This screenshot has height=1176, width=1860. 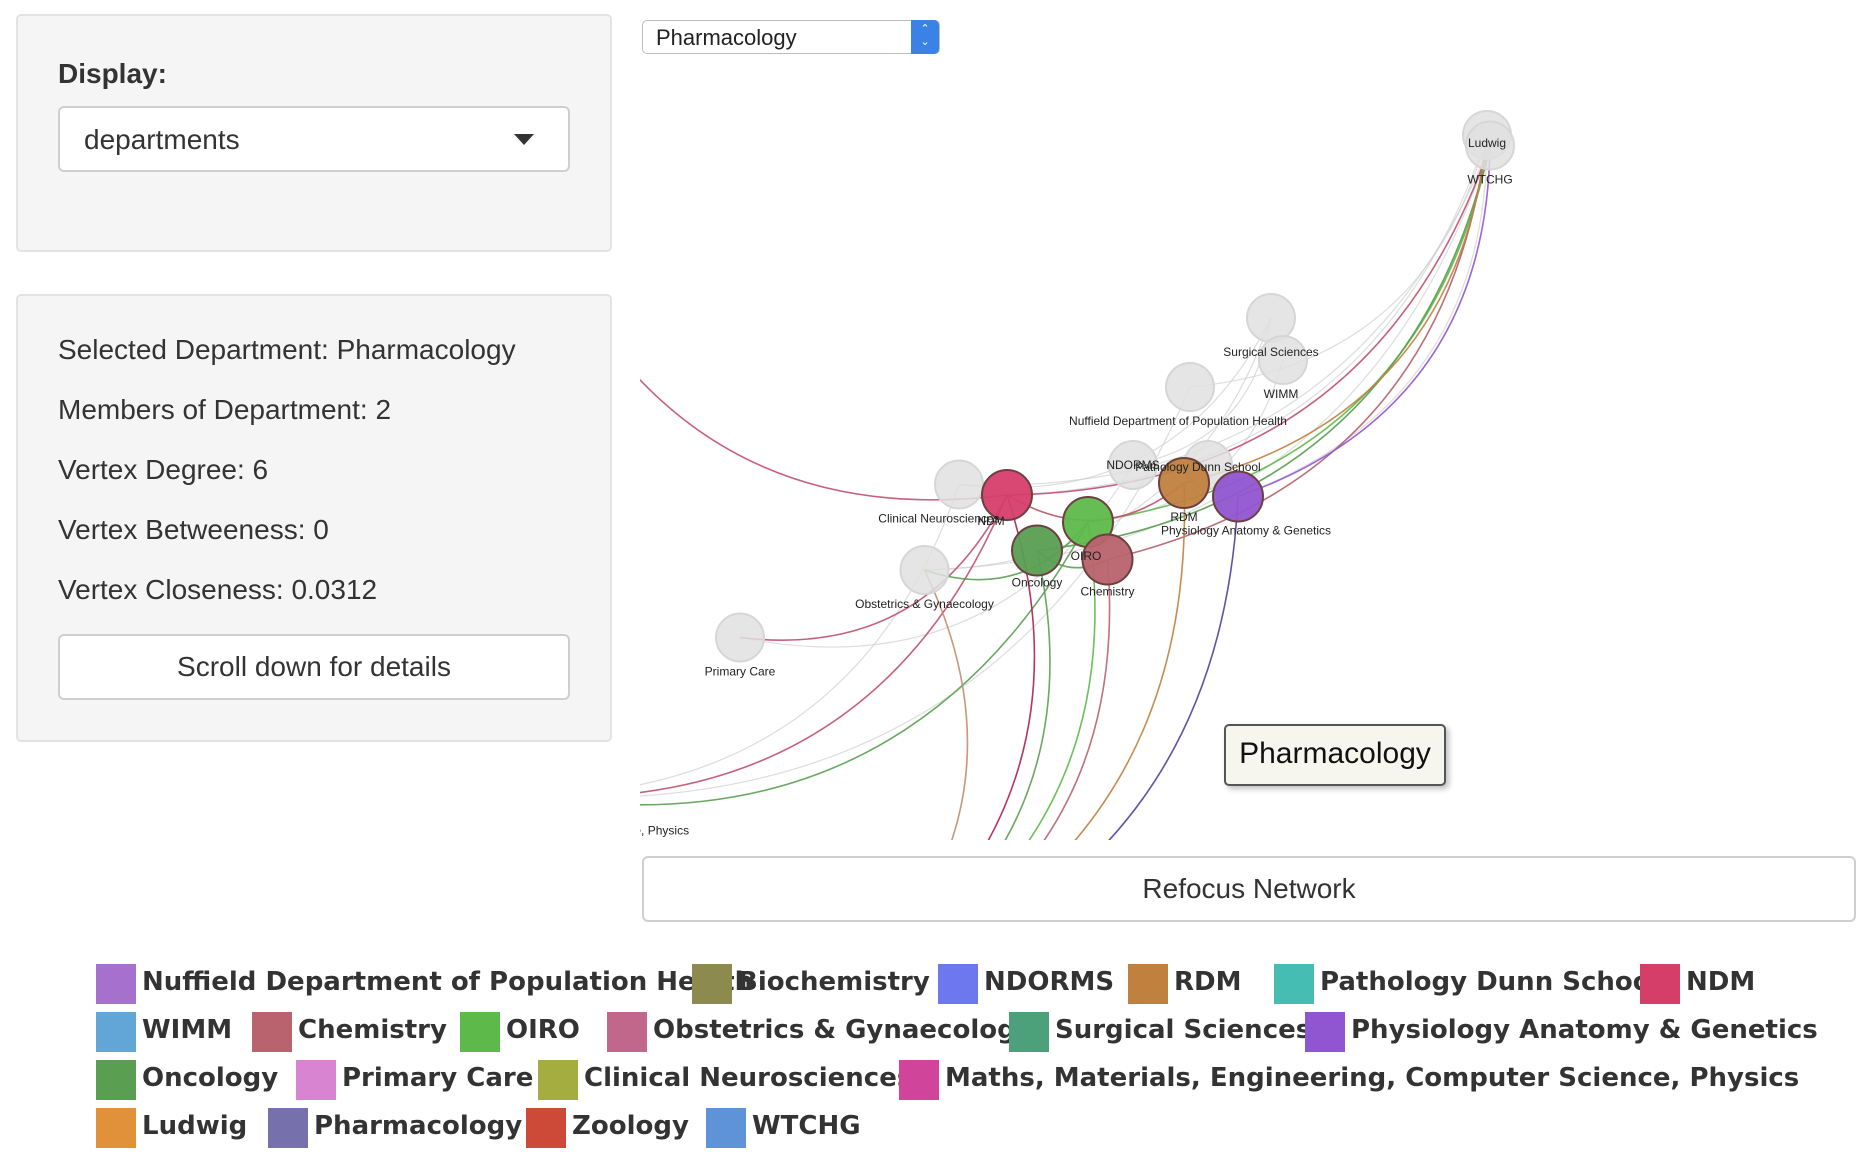 What do you see at coordinates (112, 73) in the screenshot?
I see `display-label: Display:` at bounding box center [112, 73].